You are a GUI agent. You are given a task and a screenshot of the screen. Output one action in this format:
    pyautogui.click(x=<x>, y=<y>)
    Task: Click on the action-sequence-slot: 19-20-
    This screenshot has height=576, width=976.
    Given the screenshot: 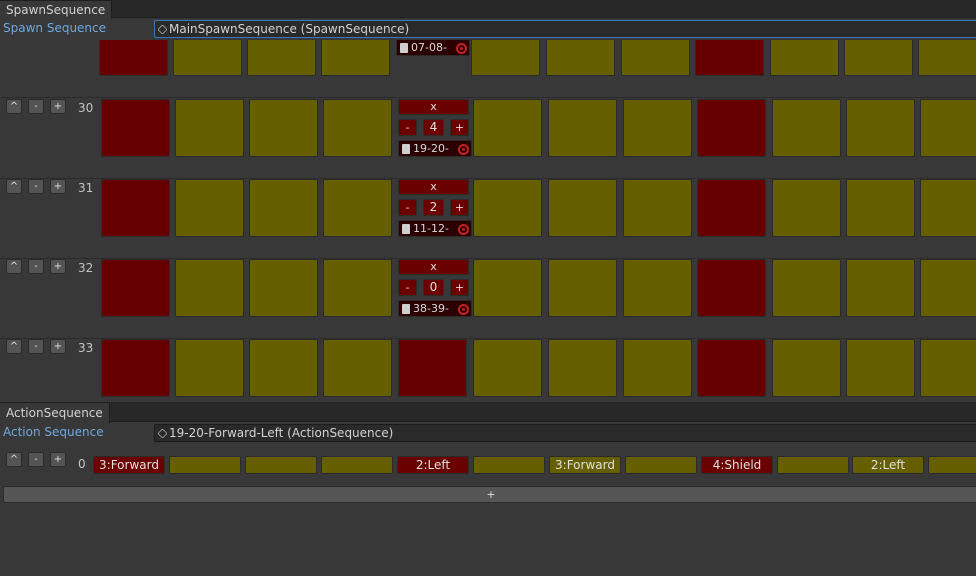 What is the action you would take?
    pyautogui.click(x=435, y=148)
    